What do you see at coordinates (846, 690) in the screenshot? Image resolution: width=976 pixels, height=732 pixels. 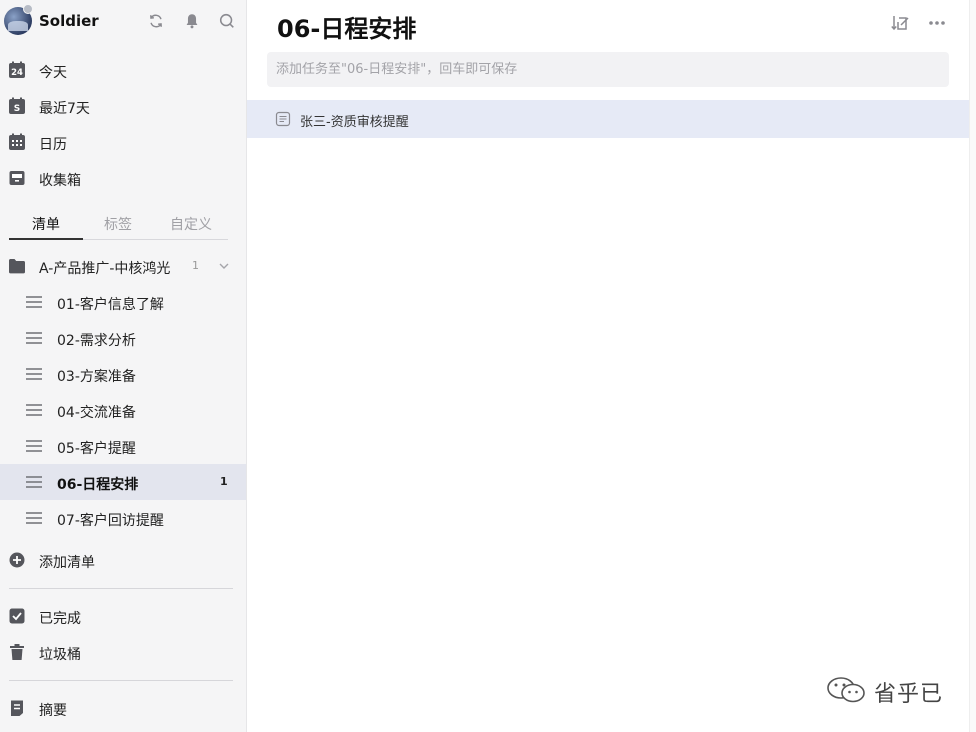 I see `wechat-logo-icon` at bounding box center [846, 690].